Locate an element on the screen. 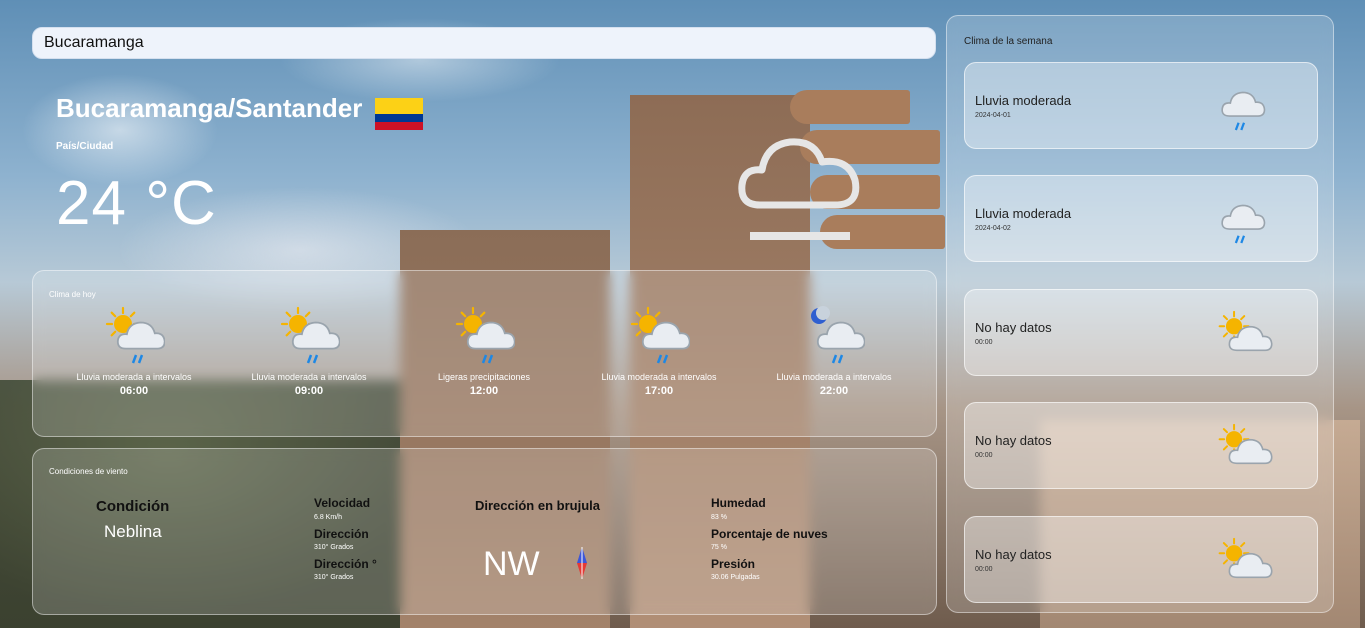 Image resolution: width=1365 pixels, height=628 pixels. background-fin is located at coordinates (850, 107).